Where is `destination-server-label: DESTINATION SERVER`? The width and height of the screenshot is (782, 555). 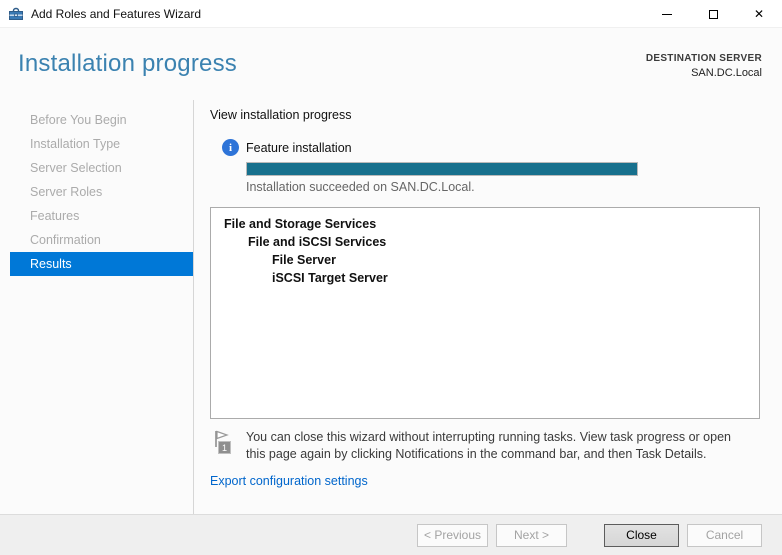
destination-server-label: DESTINATION SERVER is located at coordinates (703, 58).